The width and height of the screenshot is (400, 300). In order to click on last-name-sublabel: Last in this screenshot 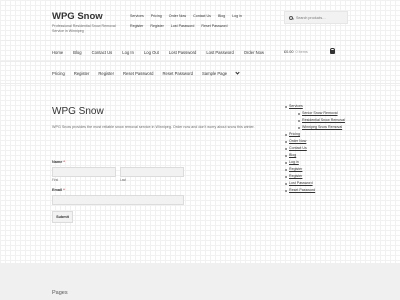, I will do `click(123, 180)`.